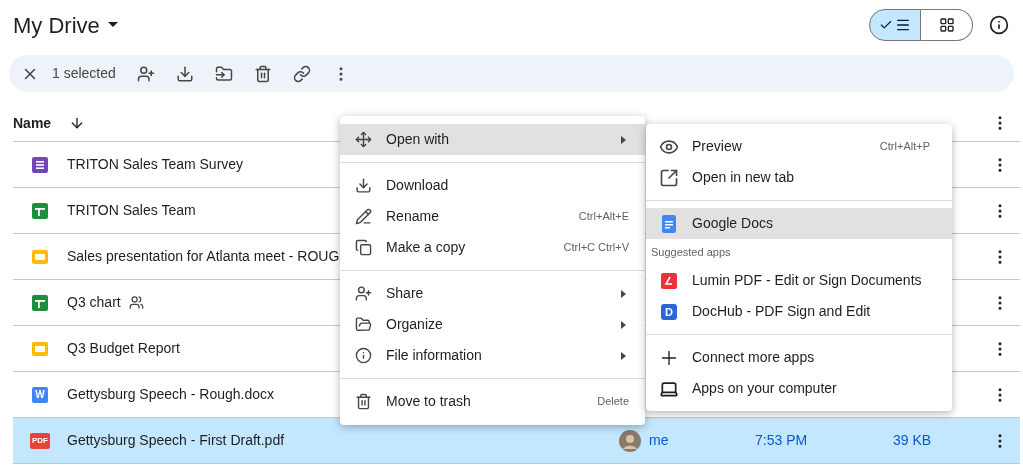 Image resolution: width=1023 pixels, height=468 pixels. What do you see at coordinates (223, 73) in the screenshot?
I see `move-folder-icon` at bounding box center [223, 73].